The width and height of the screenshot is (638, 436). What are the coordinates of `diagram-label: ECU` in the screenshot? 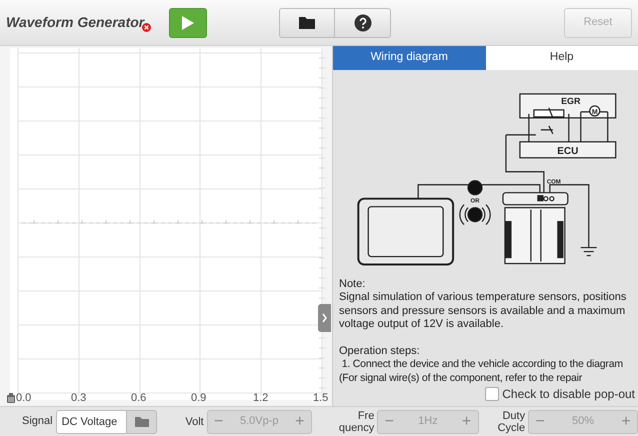 It's located at (567, 151).